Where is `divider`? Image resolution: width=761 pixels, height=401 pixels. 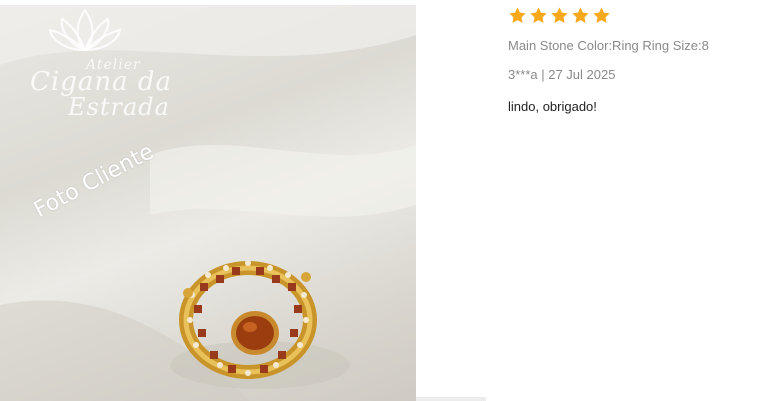
divider is located at coordinates (451, 399).